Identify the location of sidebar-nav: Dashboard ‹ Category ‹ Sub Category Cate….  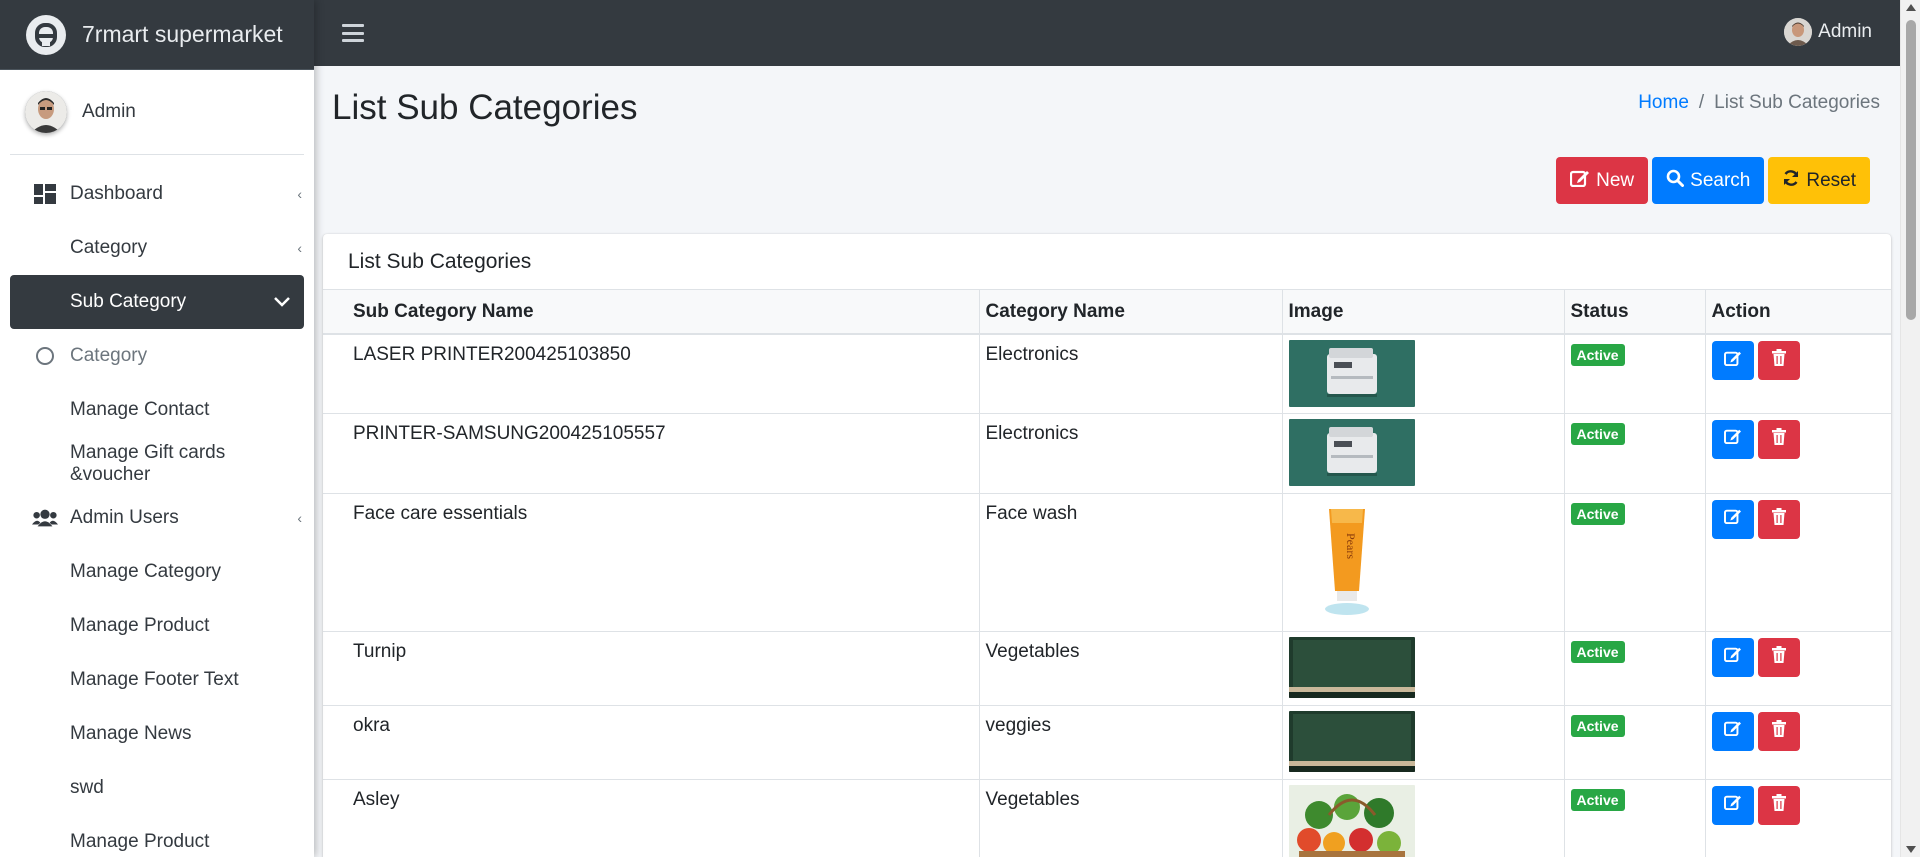
(157, 506).